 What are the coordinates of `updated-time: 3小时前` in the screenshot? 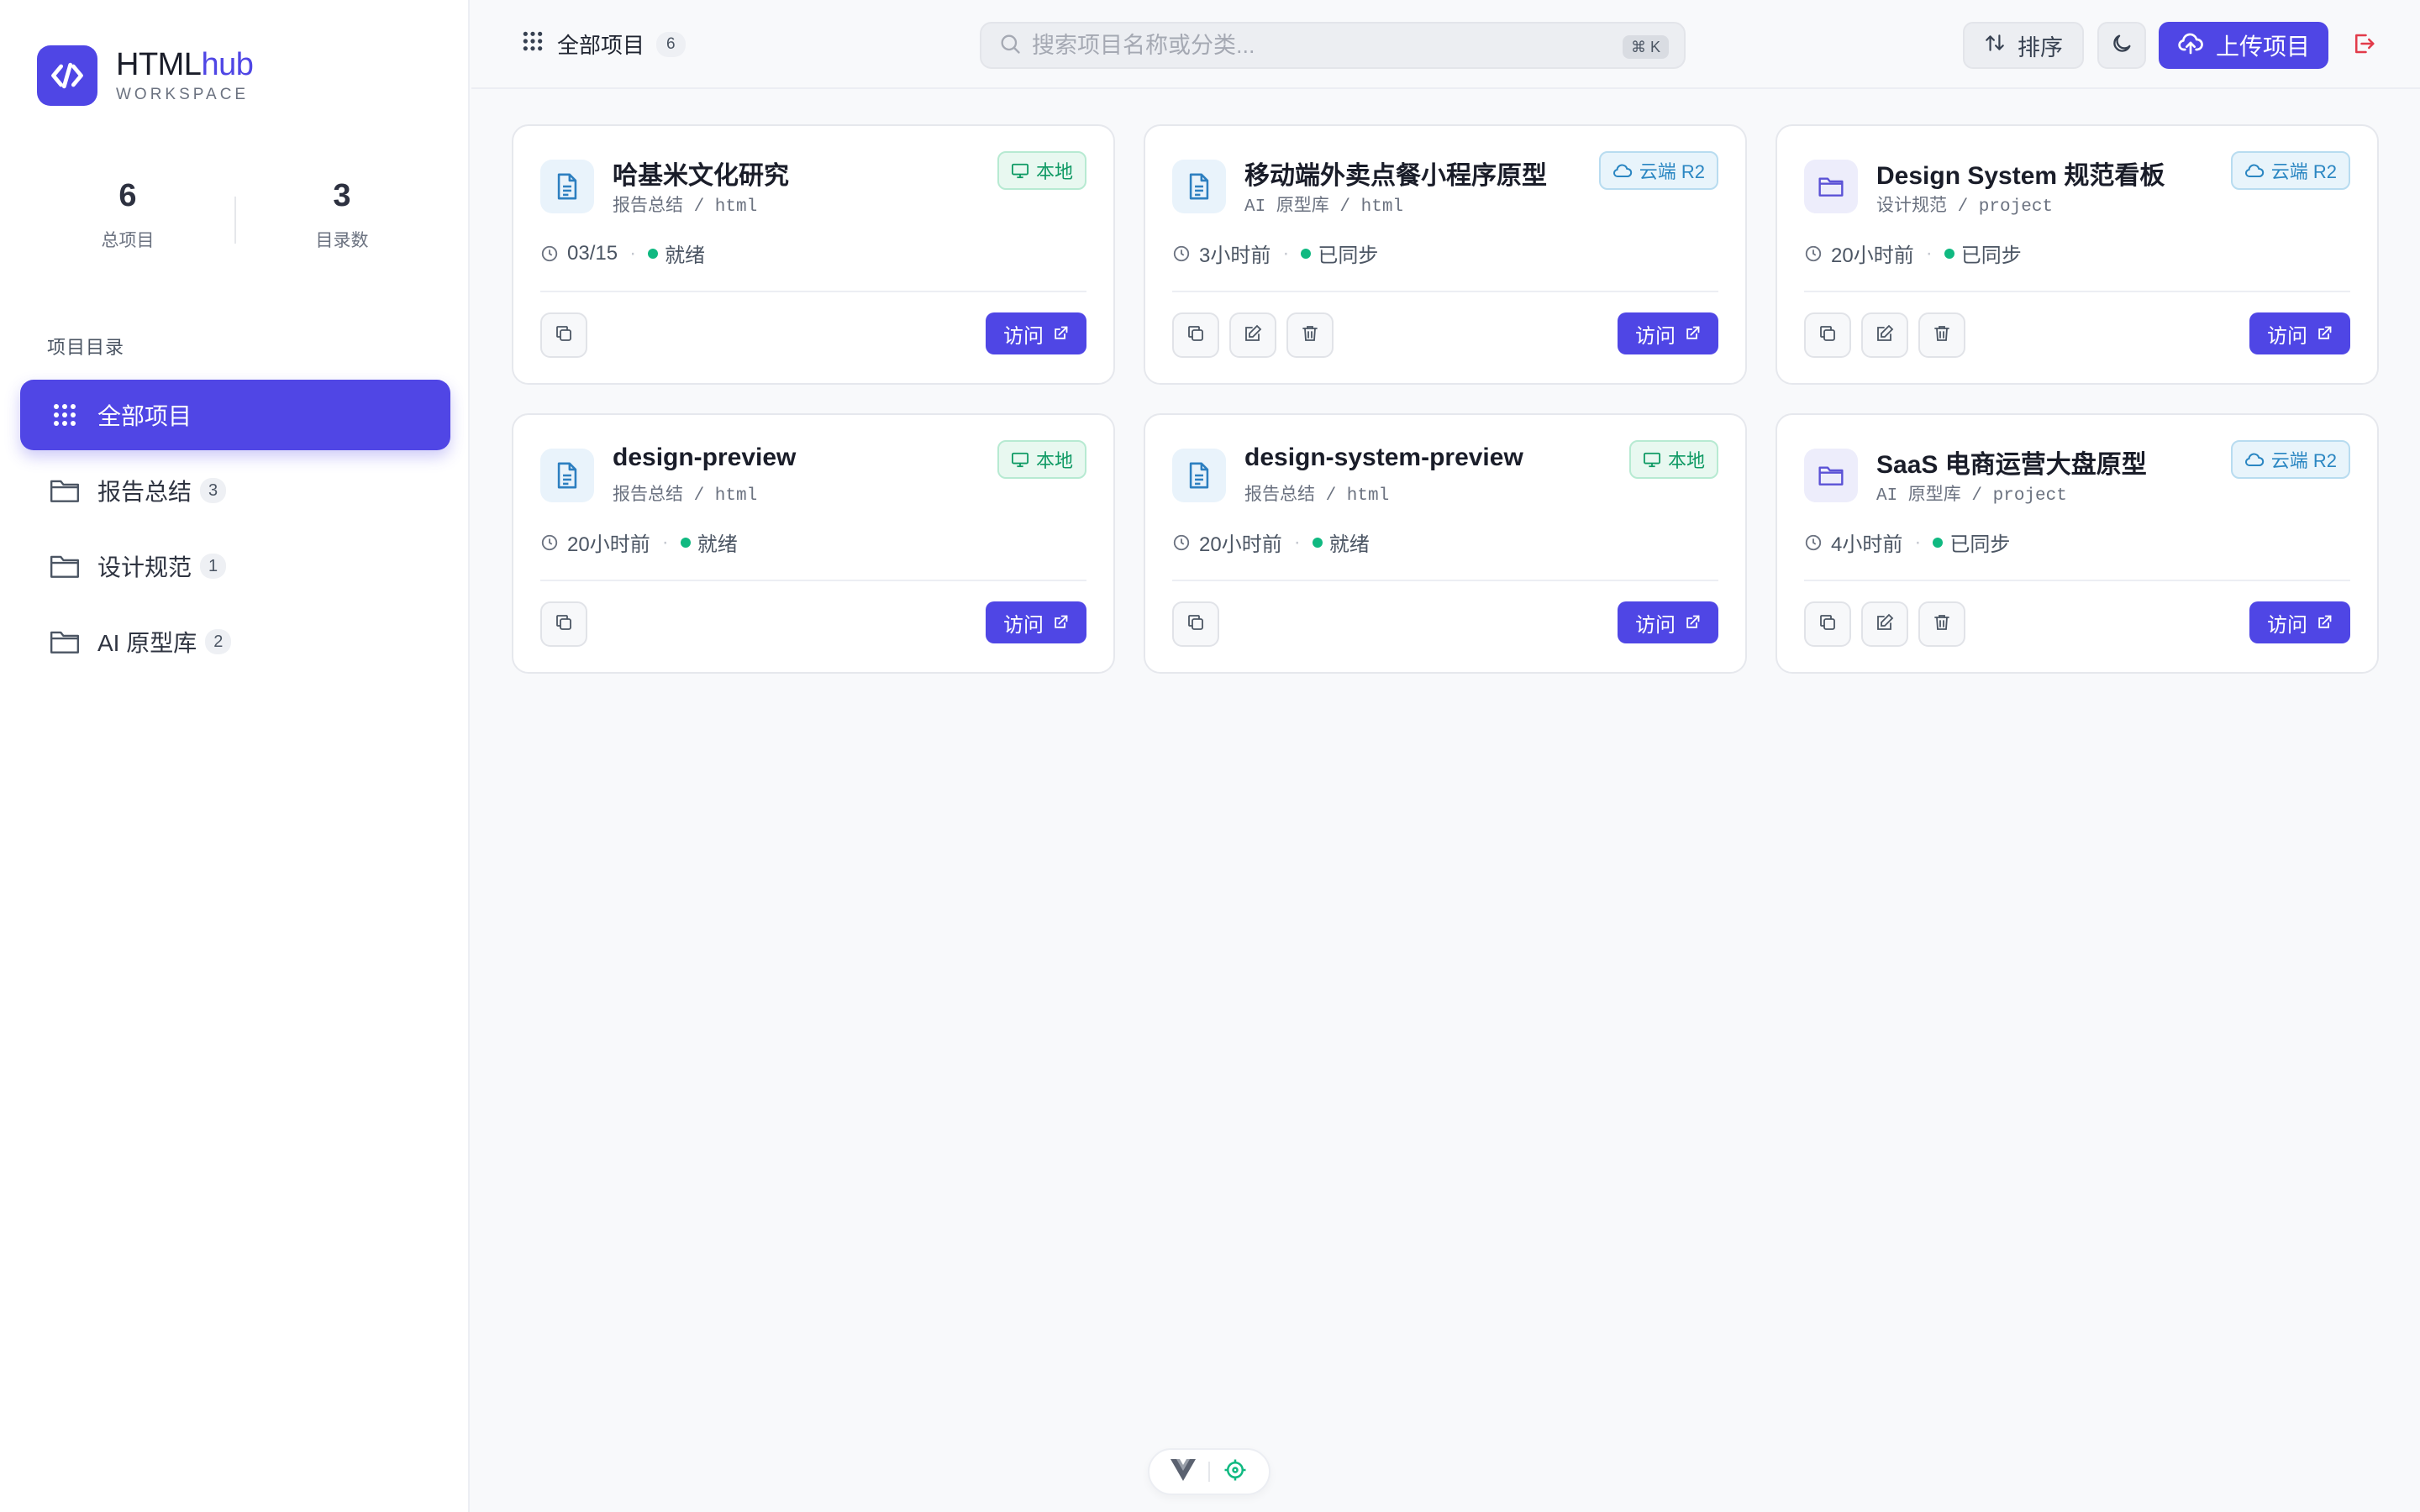 It's located at (1235, 255).